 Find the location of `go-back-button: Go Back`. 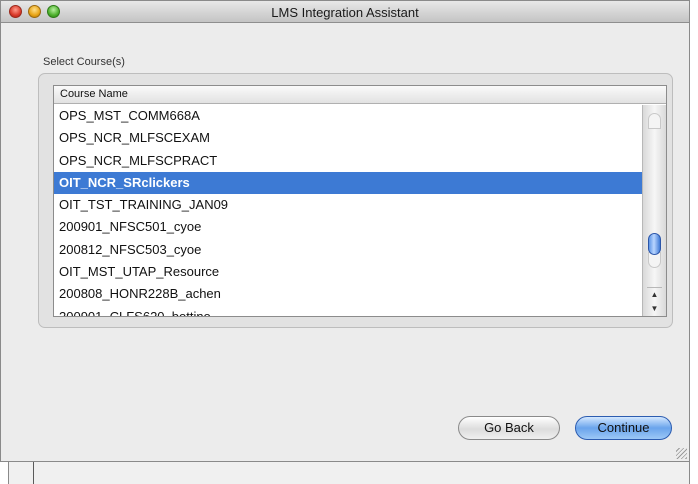

go-back-button: Go Back is located at coordinates (509, 428).